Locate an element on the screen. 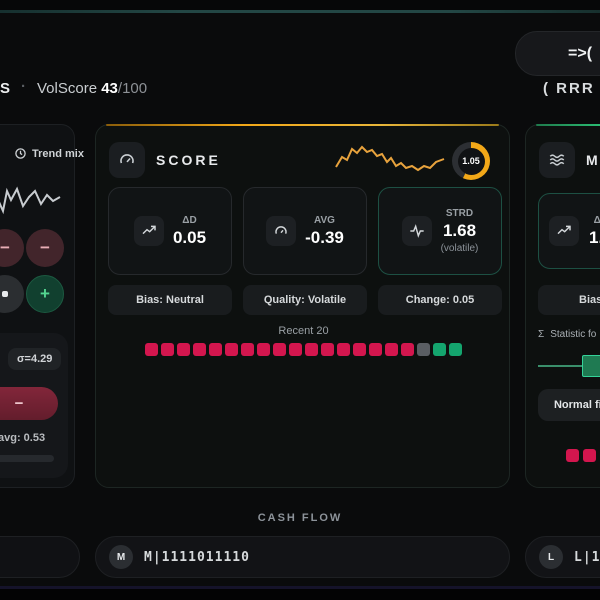  maker-statistic-line: Σ Statistic fo is located at coordinates (567, 334).